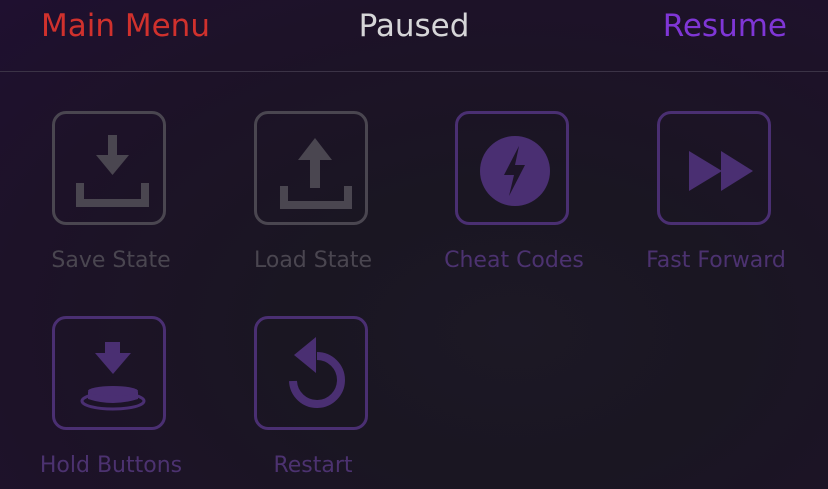  I want to click on hold-buttons-label: Hold Buttons, so click(111, 465).